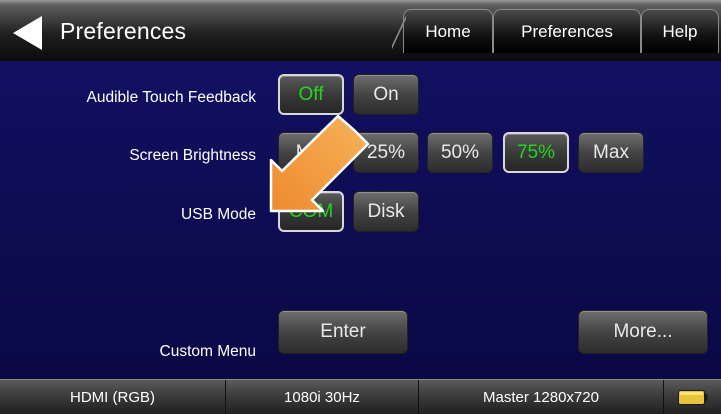 The image size is (721, 414). I want to click on usb-disk-button: Disk, so click(386, 211).